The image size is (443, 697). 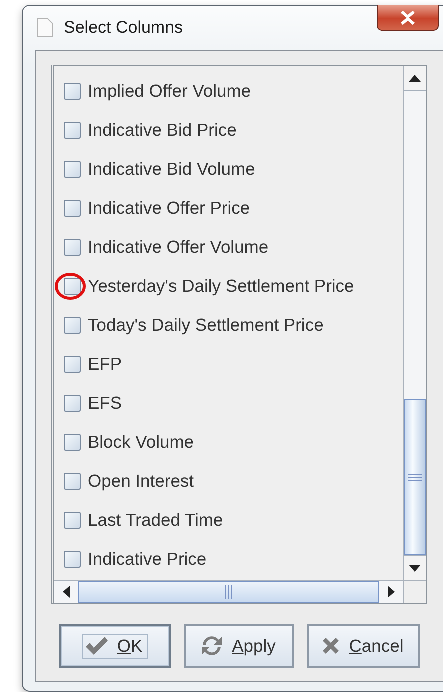 I want to click on column-label: EFP, so click(x=105, y=364).